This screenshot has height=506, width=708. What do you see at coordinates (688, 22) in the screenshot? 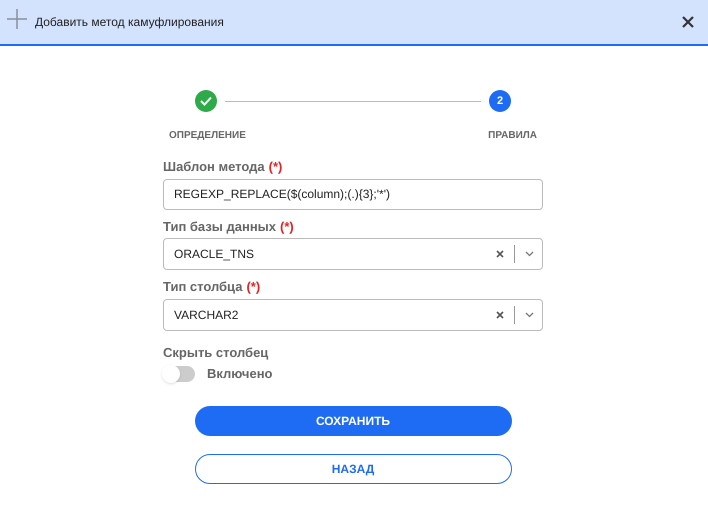
I see `close-button` at bounding box center [688, 22].